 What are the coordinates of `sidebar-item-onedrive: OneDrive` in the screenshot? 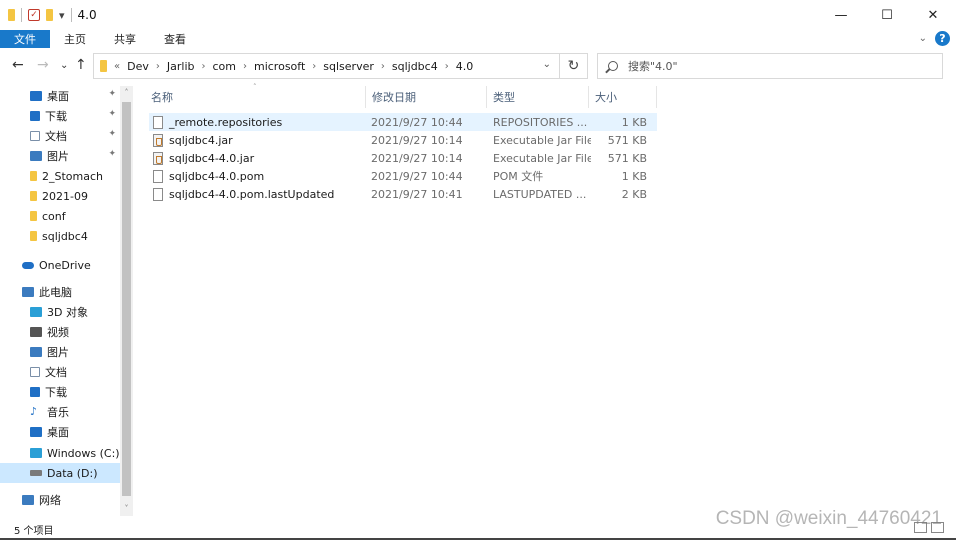 It's located at (60, 265).